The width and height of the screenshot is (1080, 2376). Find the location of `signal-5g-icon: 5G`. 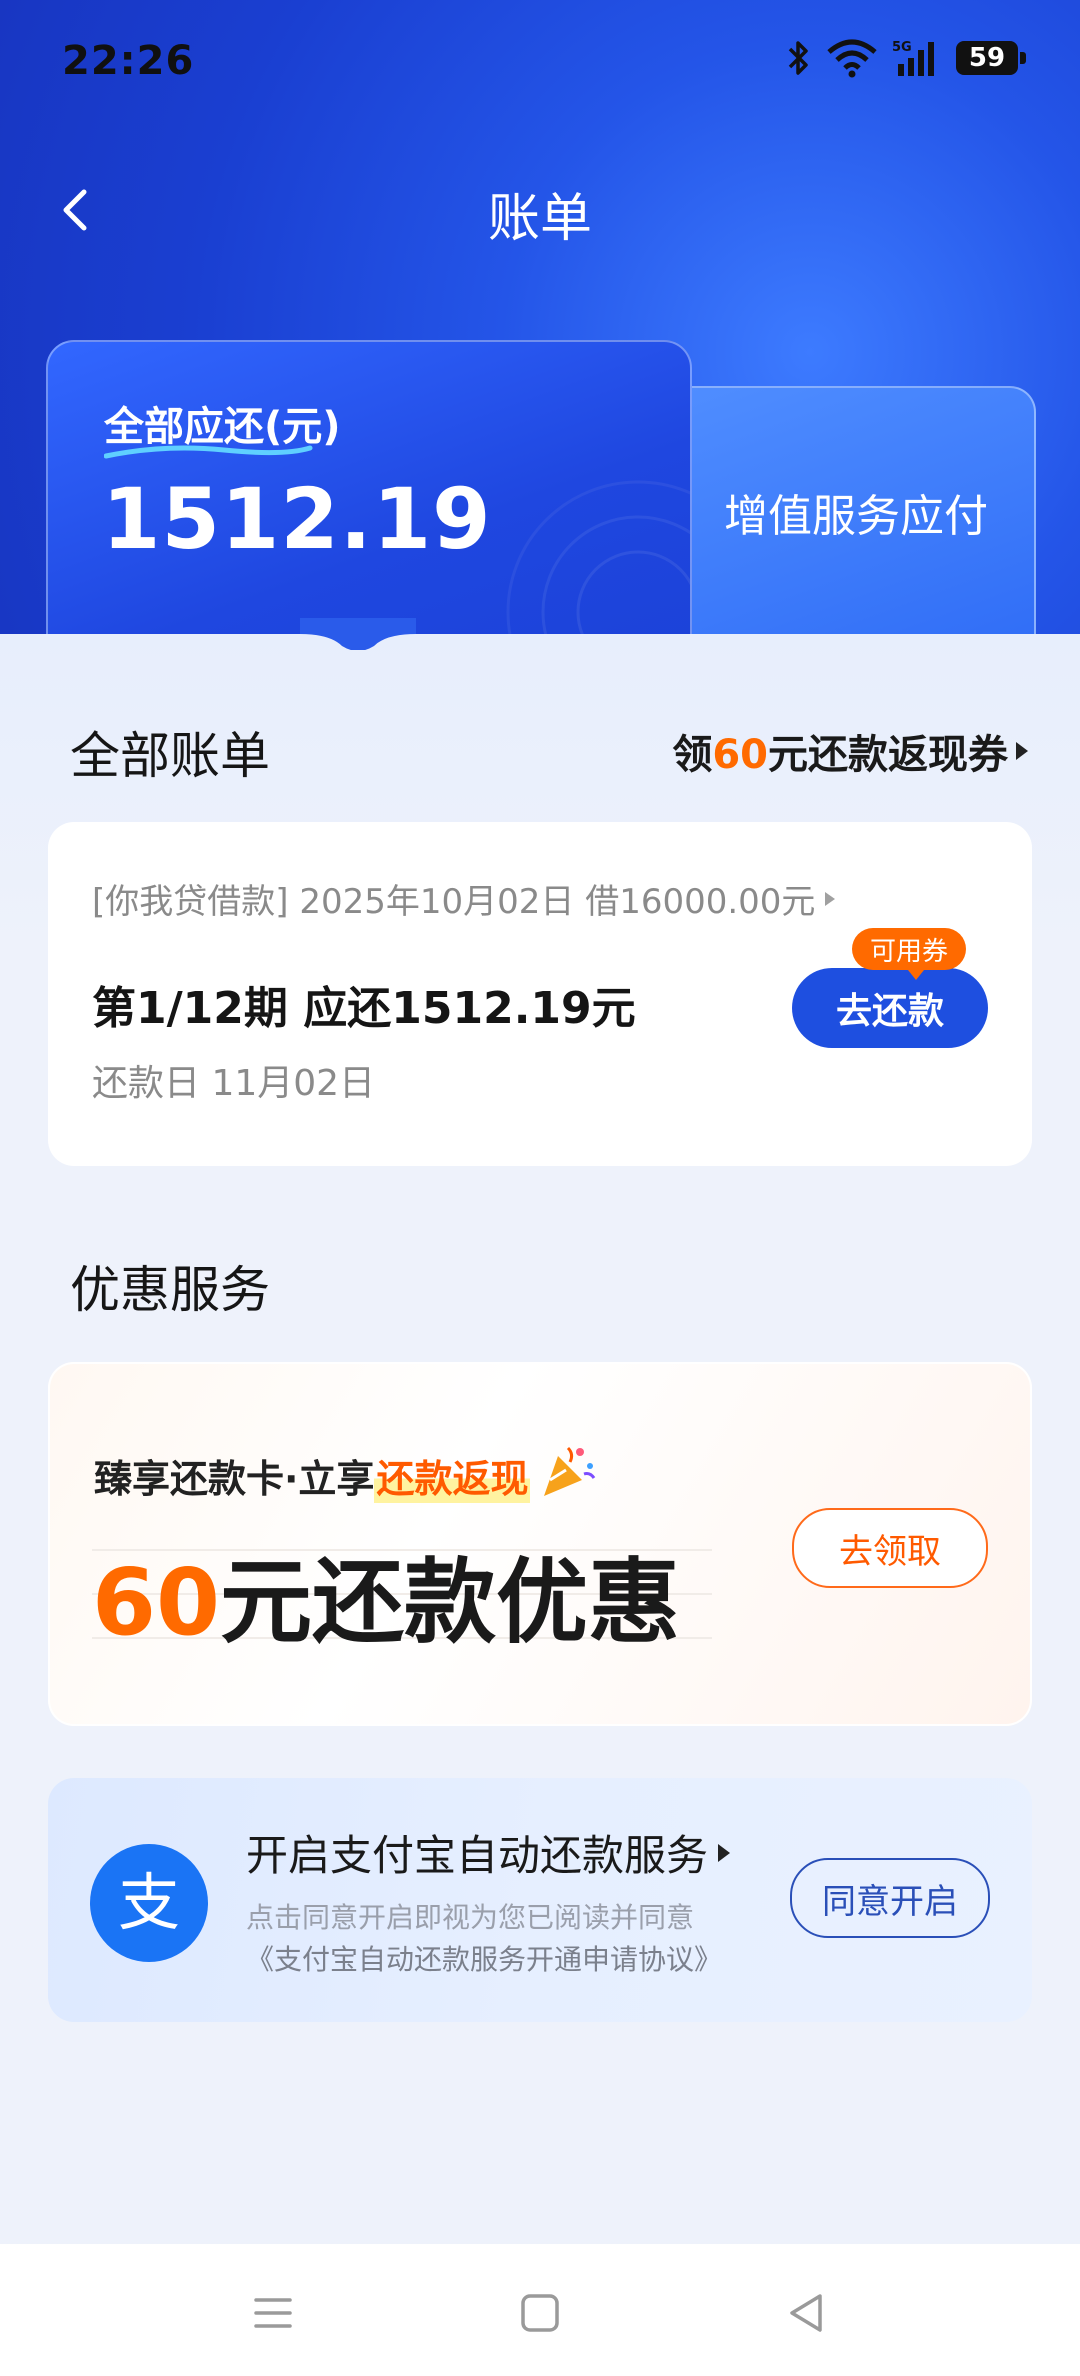

signal-5g-icon: 5G is located at coordinates (917, 58).